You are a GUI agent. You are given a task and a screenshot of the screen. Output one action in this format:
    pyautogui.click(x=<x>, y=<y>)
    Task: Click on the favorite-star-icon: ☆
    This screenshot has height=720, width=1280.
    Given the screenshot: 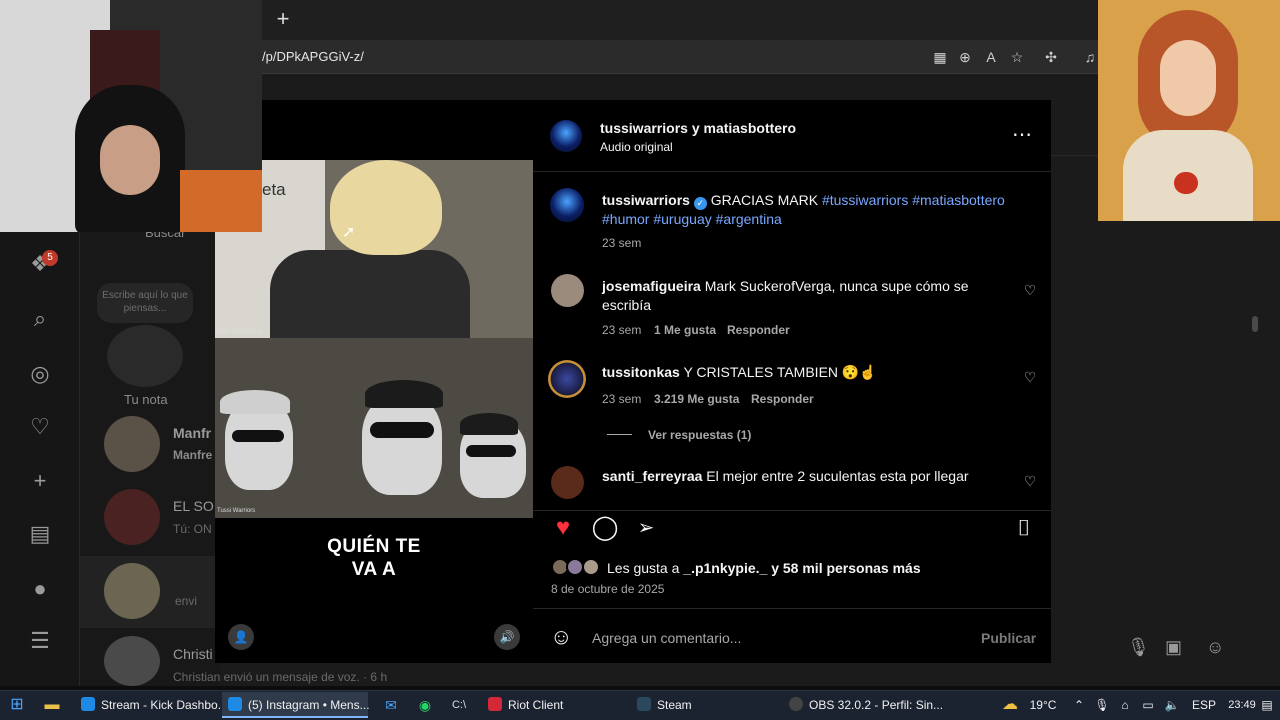 What is the action you would take?
    pyautogui.click(x=1017, y=57)
    